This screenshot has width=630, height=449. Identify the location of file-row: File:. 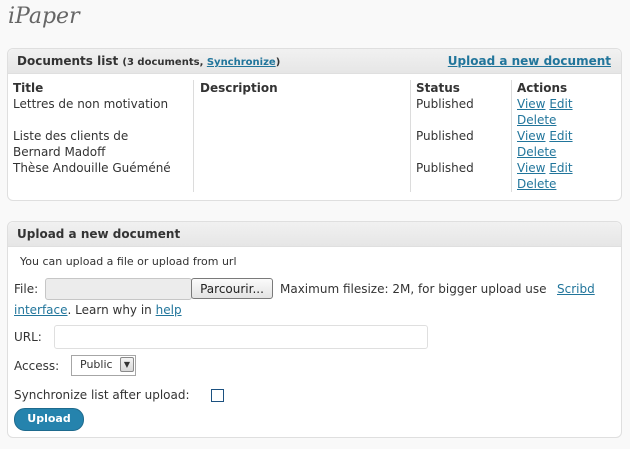
(26, 289).